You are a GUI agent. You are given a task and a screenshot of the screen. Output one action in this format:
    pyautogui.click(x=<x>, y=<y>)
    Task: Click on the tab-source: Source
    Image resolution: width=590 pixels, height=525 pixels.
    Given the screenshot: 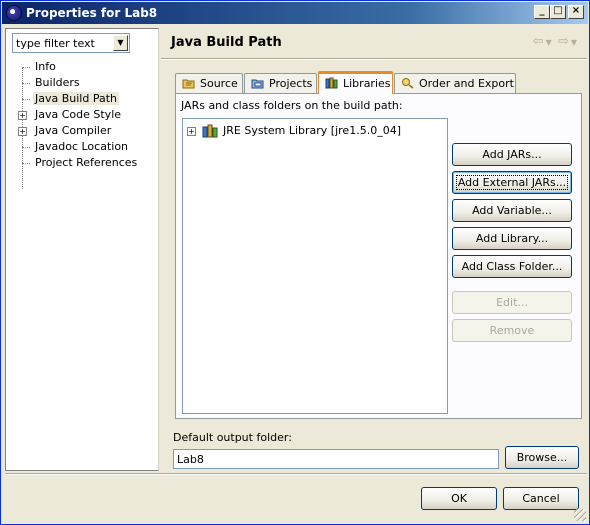 What is the action you would take?
    pyautogui.click(x=209, y=83)
    